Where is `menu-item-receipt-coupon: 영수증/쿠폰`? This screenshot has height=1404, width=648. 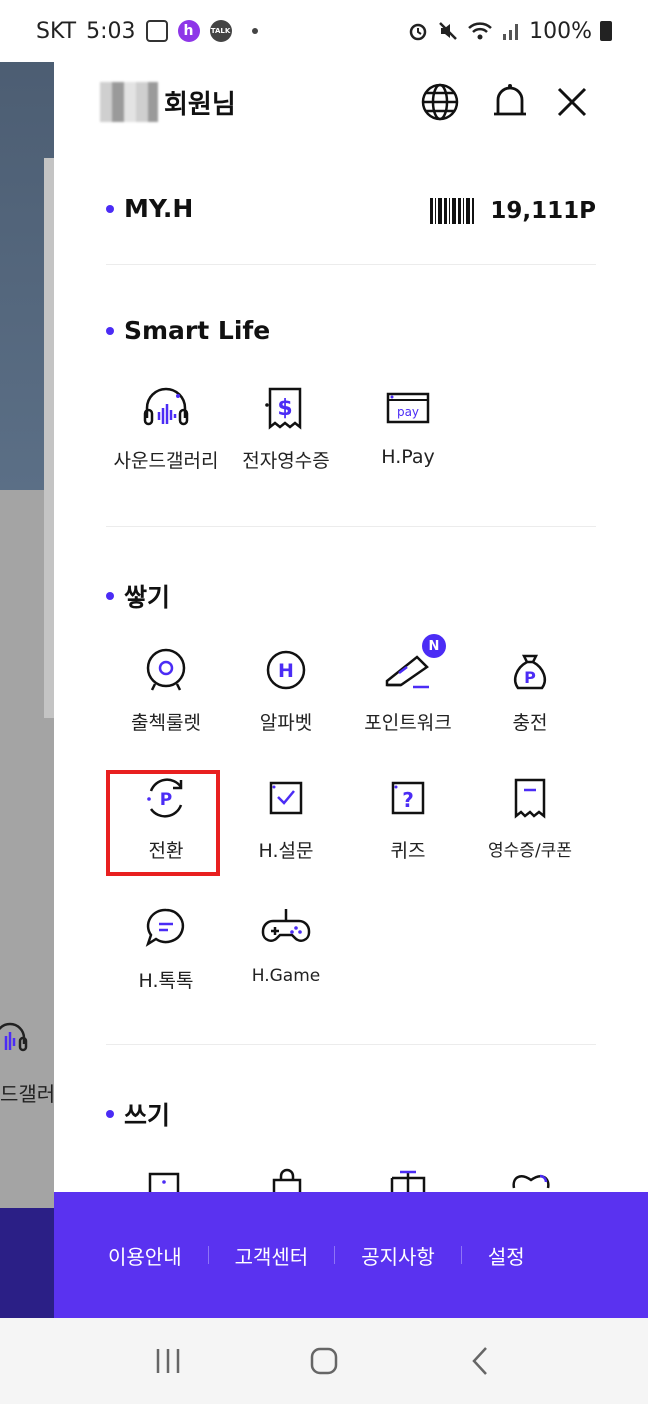 menu-item-receipt-coupon: 영수증/쿠폰 is located at coordinates (530, 815).